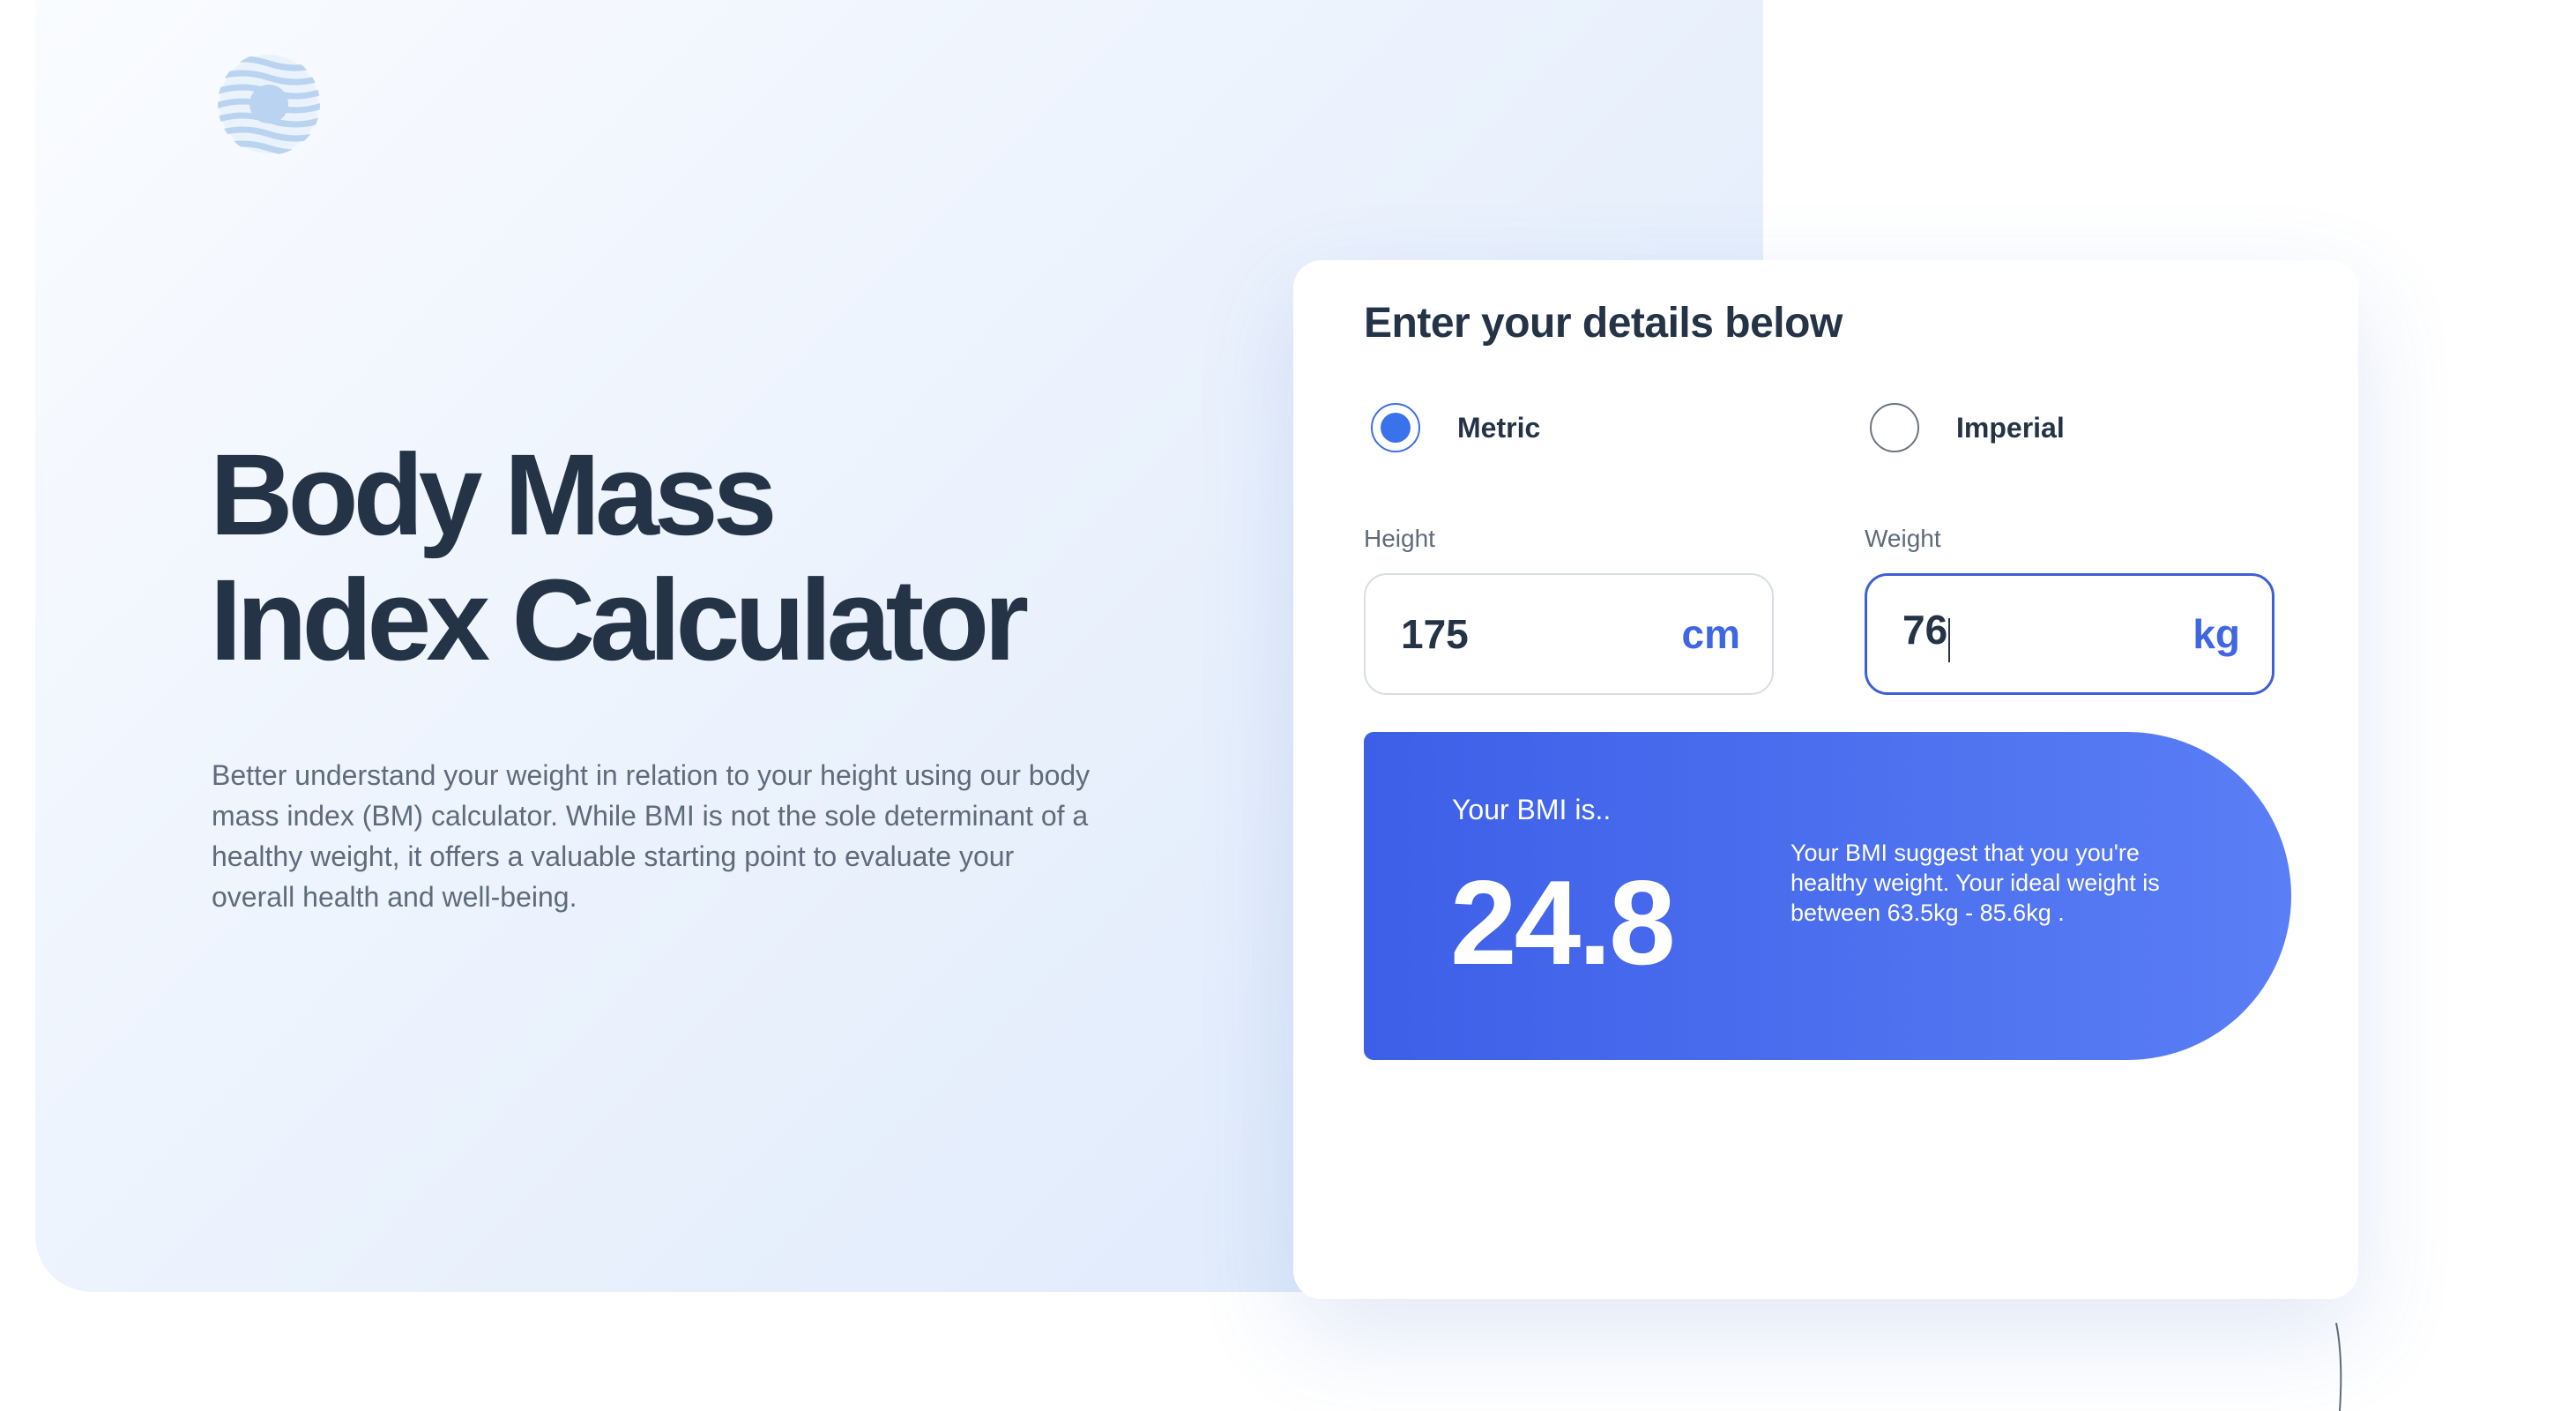  I want to click on text-caret, so click(1949, 639).